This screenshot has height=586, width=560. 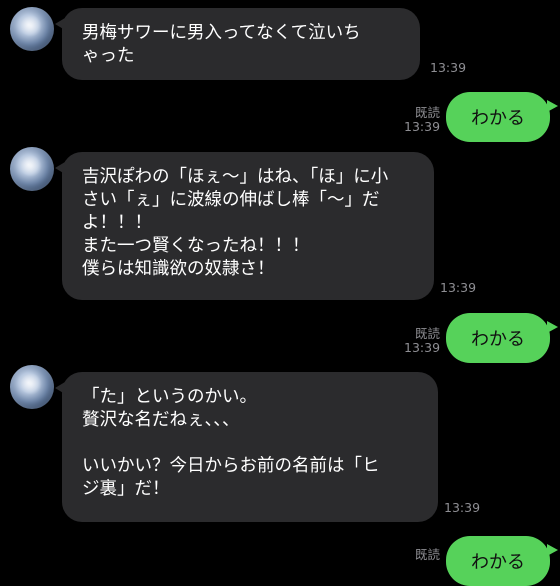 I want to click on outgoing-message-6: わかる, so click(x=502, y=561).